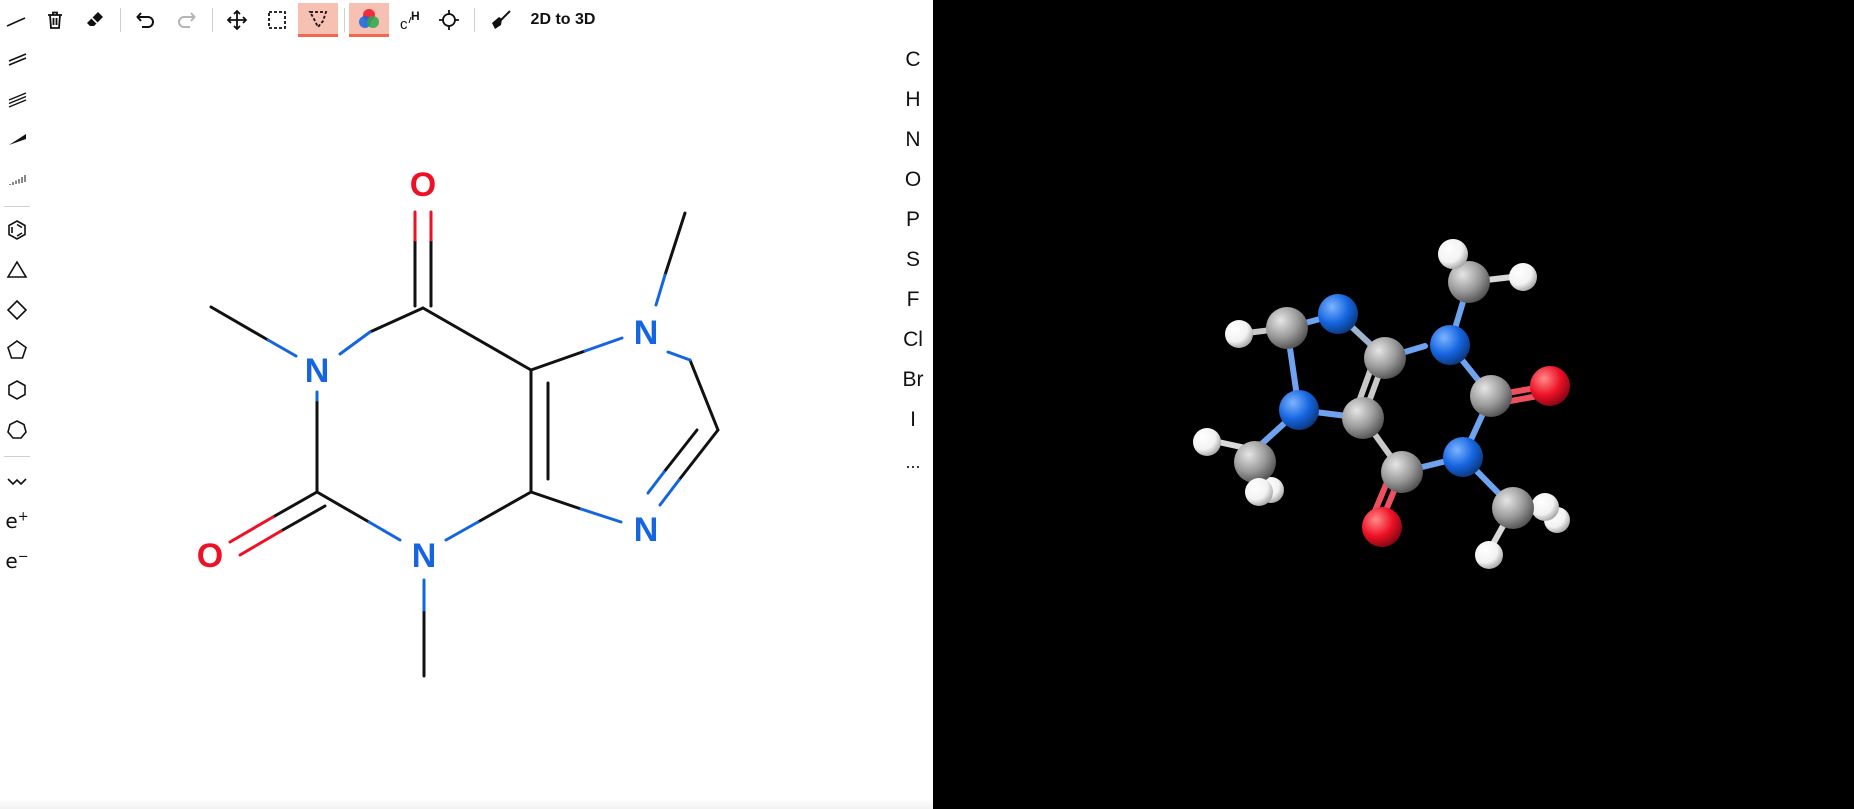 The height and width of the screenshot is (809, 1854). I want to click on pentagon-icon, so click(17, 349).